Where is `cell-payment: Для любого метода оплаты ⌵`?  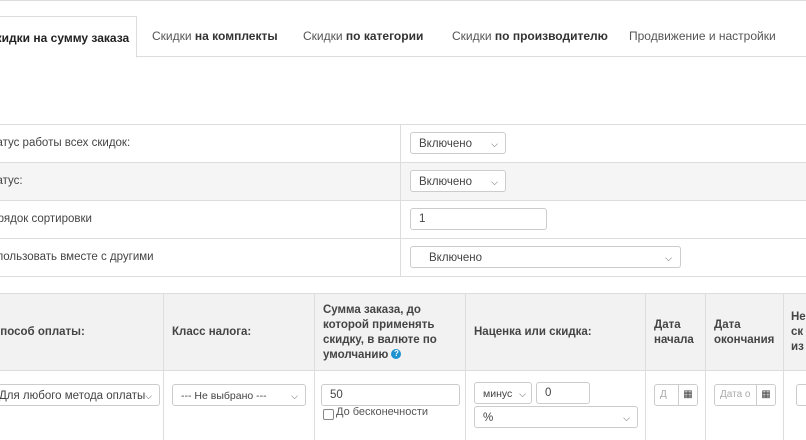 cell-payment: Для любого метода оплаты ⌵ is located at coordinates (82, 405).